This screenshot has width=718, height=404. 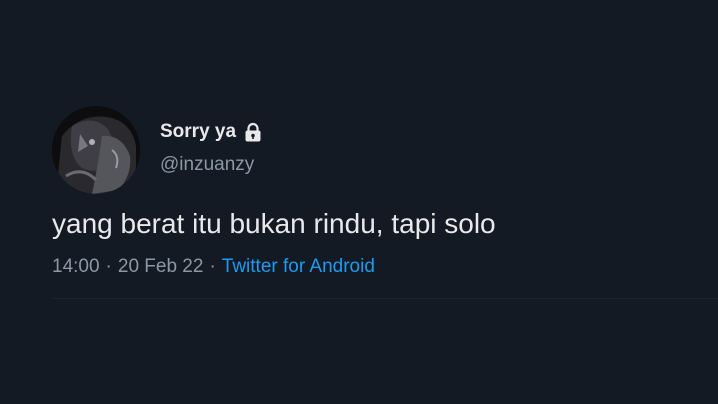 I want to click on tweet-time: 14:00, so click(x=76, y=266).